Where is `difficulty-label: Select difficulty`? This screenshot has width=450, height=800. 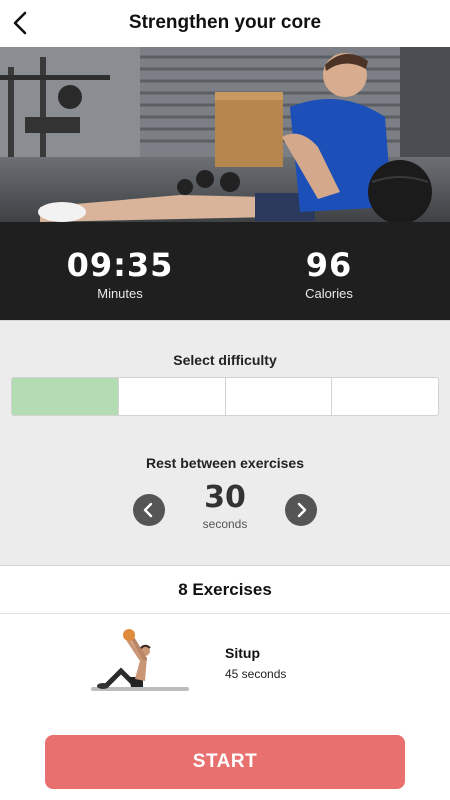 difficulty-label: Select difficulty is located at coordinates (225, 360).